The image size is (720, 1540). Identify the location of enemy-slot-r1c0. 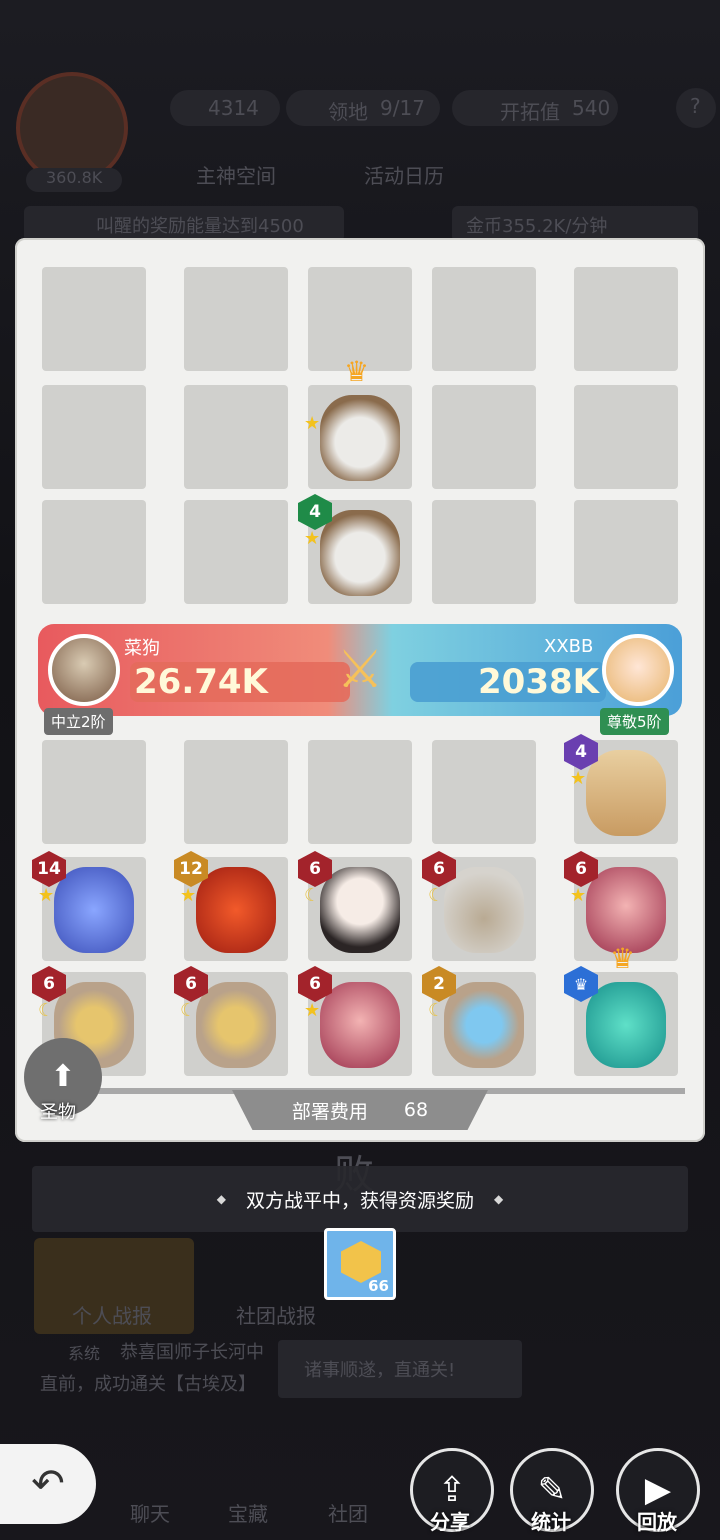
(94, 437).